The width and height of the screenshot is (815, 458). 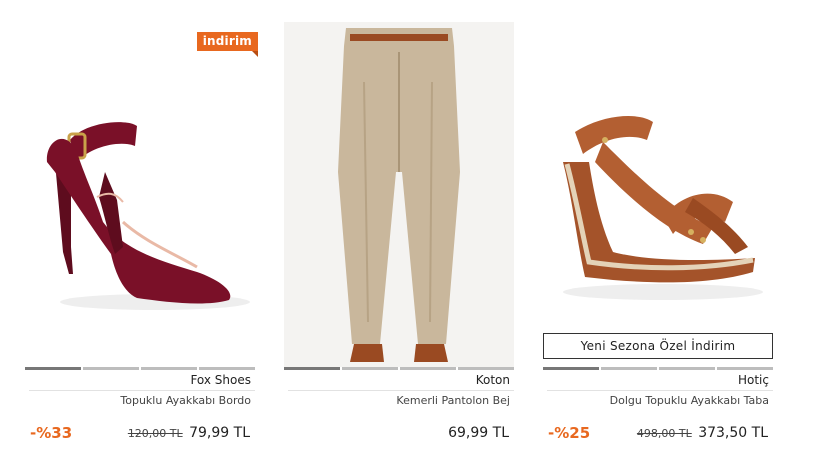 I want to click on current-price: 373,50 TL, so click(x=733, y=433).